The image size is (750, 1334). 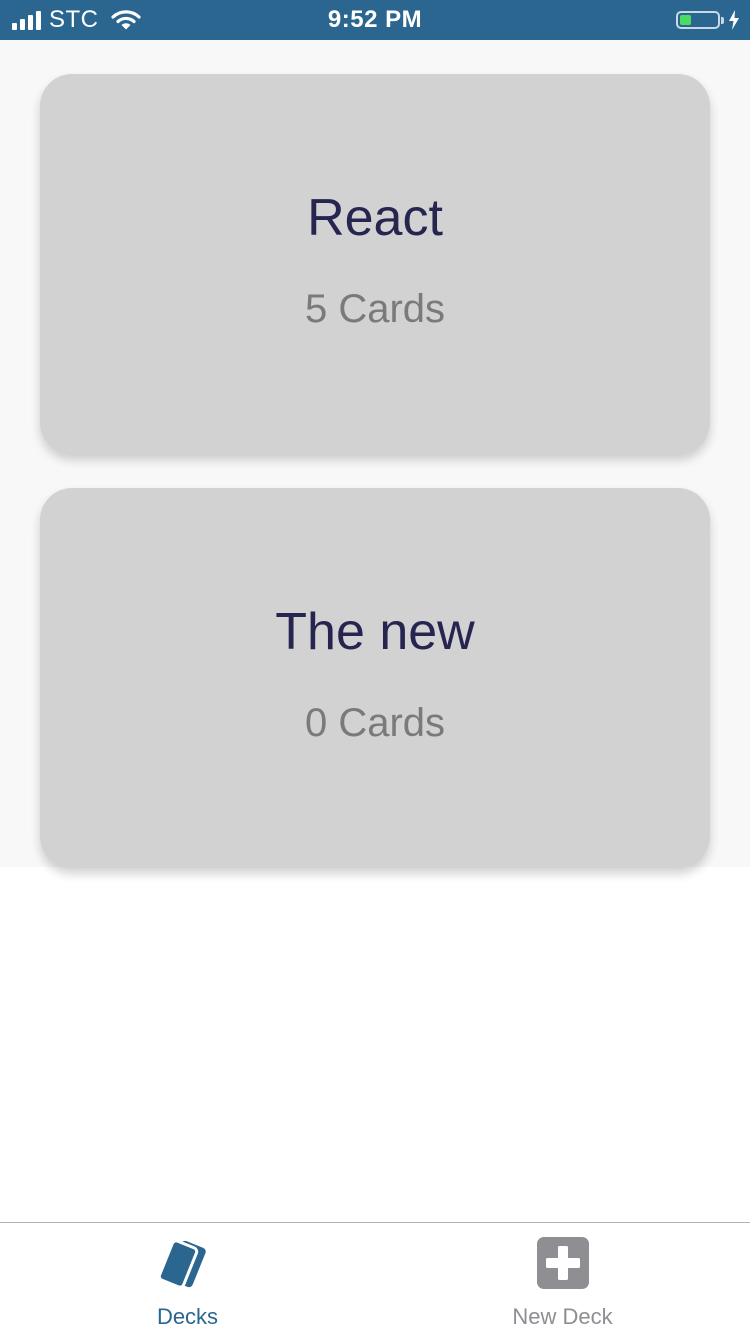 I want to click on tab-new-deck: New Deck, so click(x=562, y=1278).